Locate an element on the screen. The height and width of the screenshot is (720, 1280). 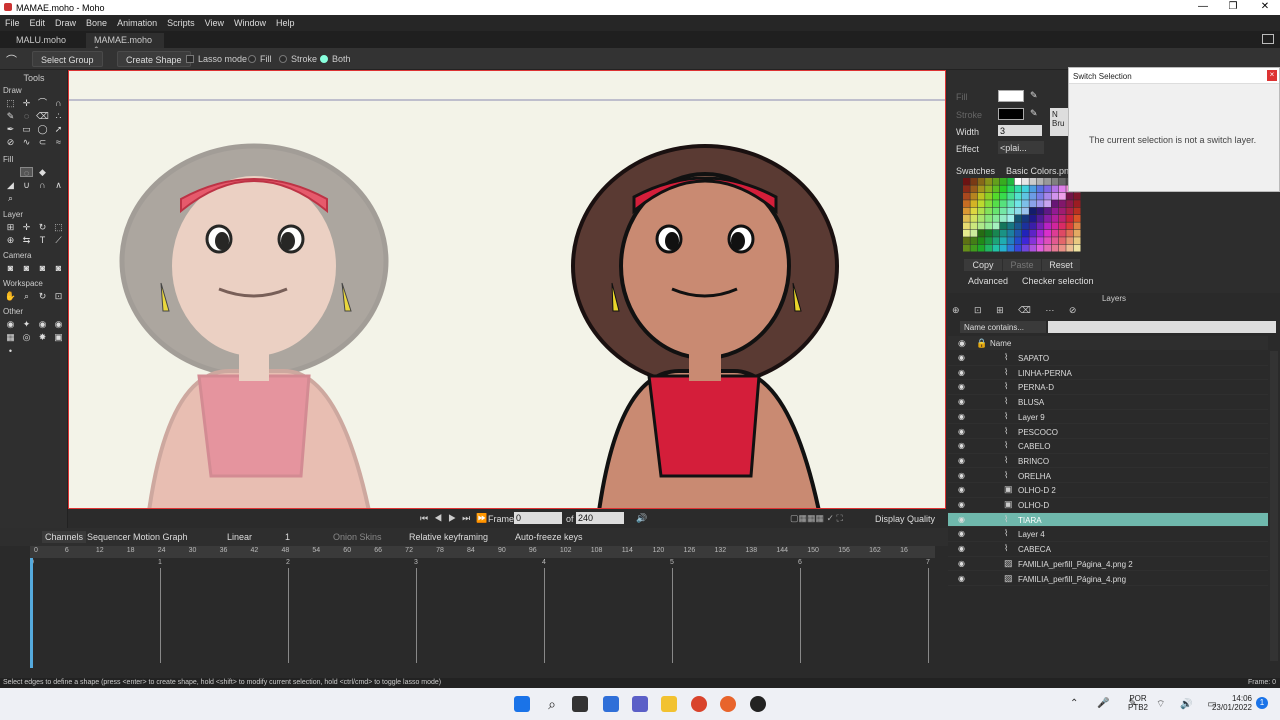
hide-edge-icon: ∪ is located at coordinates (26, 185).